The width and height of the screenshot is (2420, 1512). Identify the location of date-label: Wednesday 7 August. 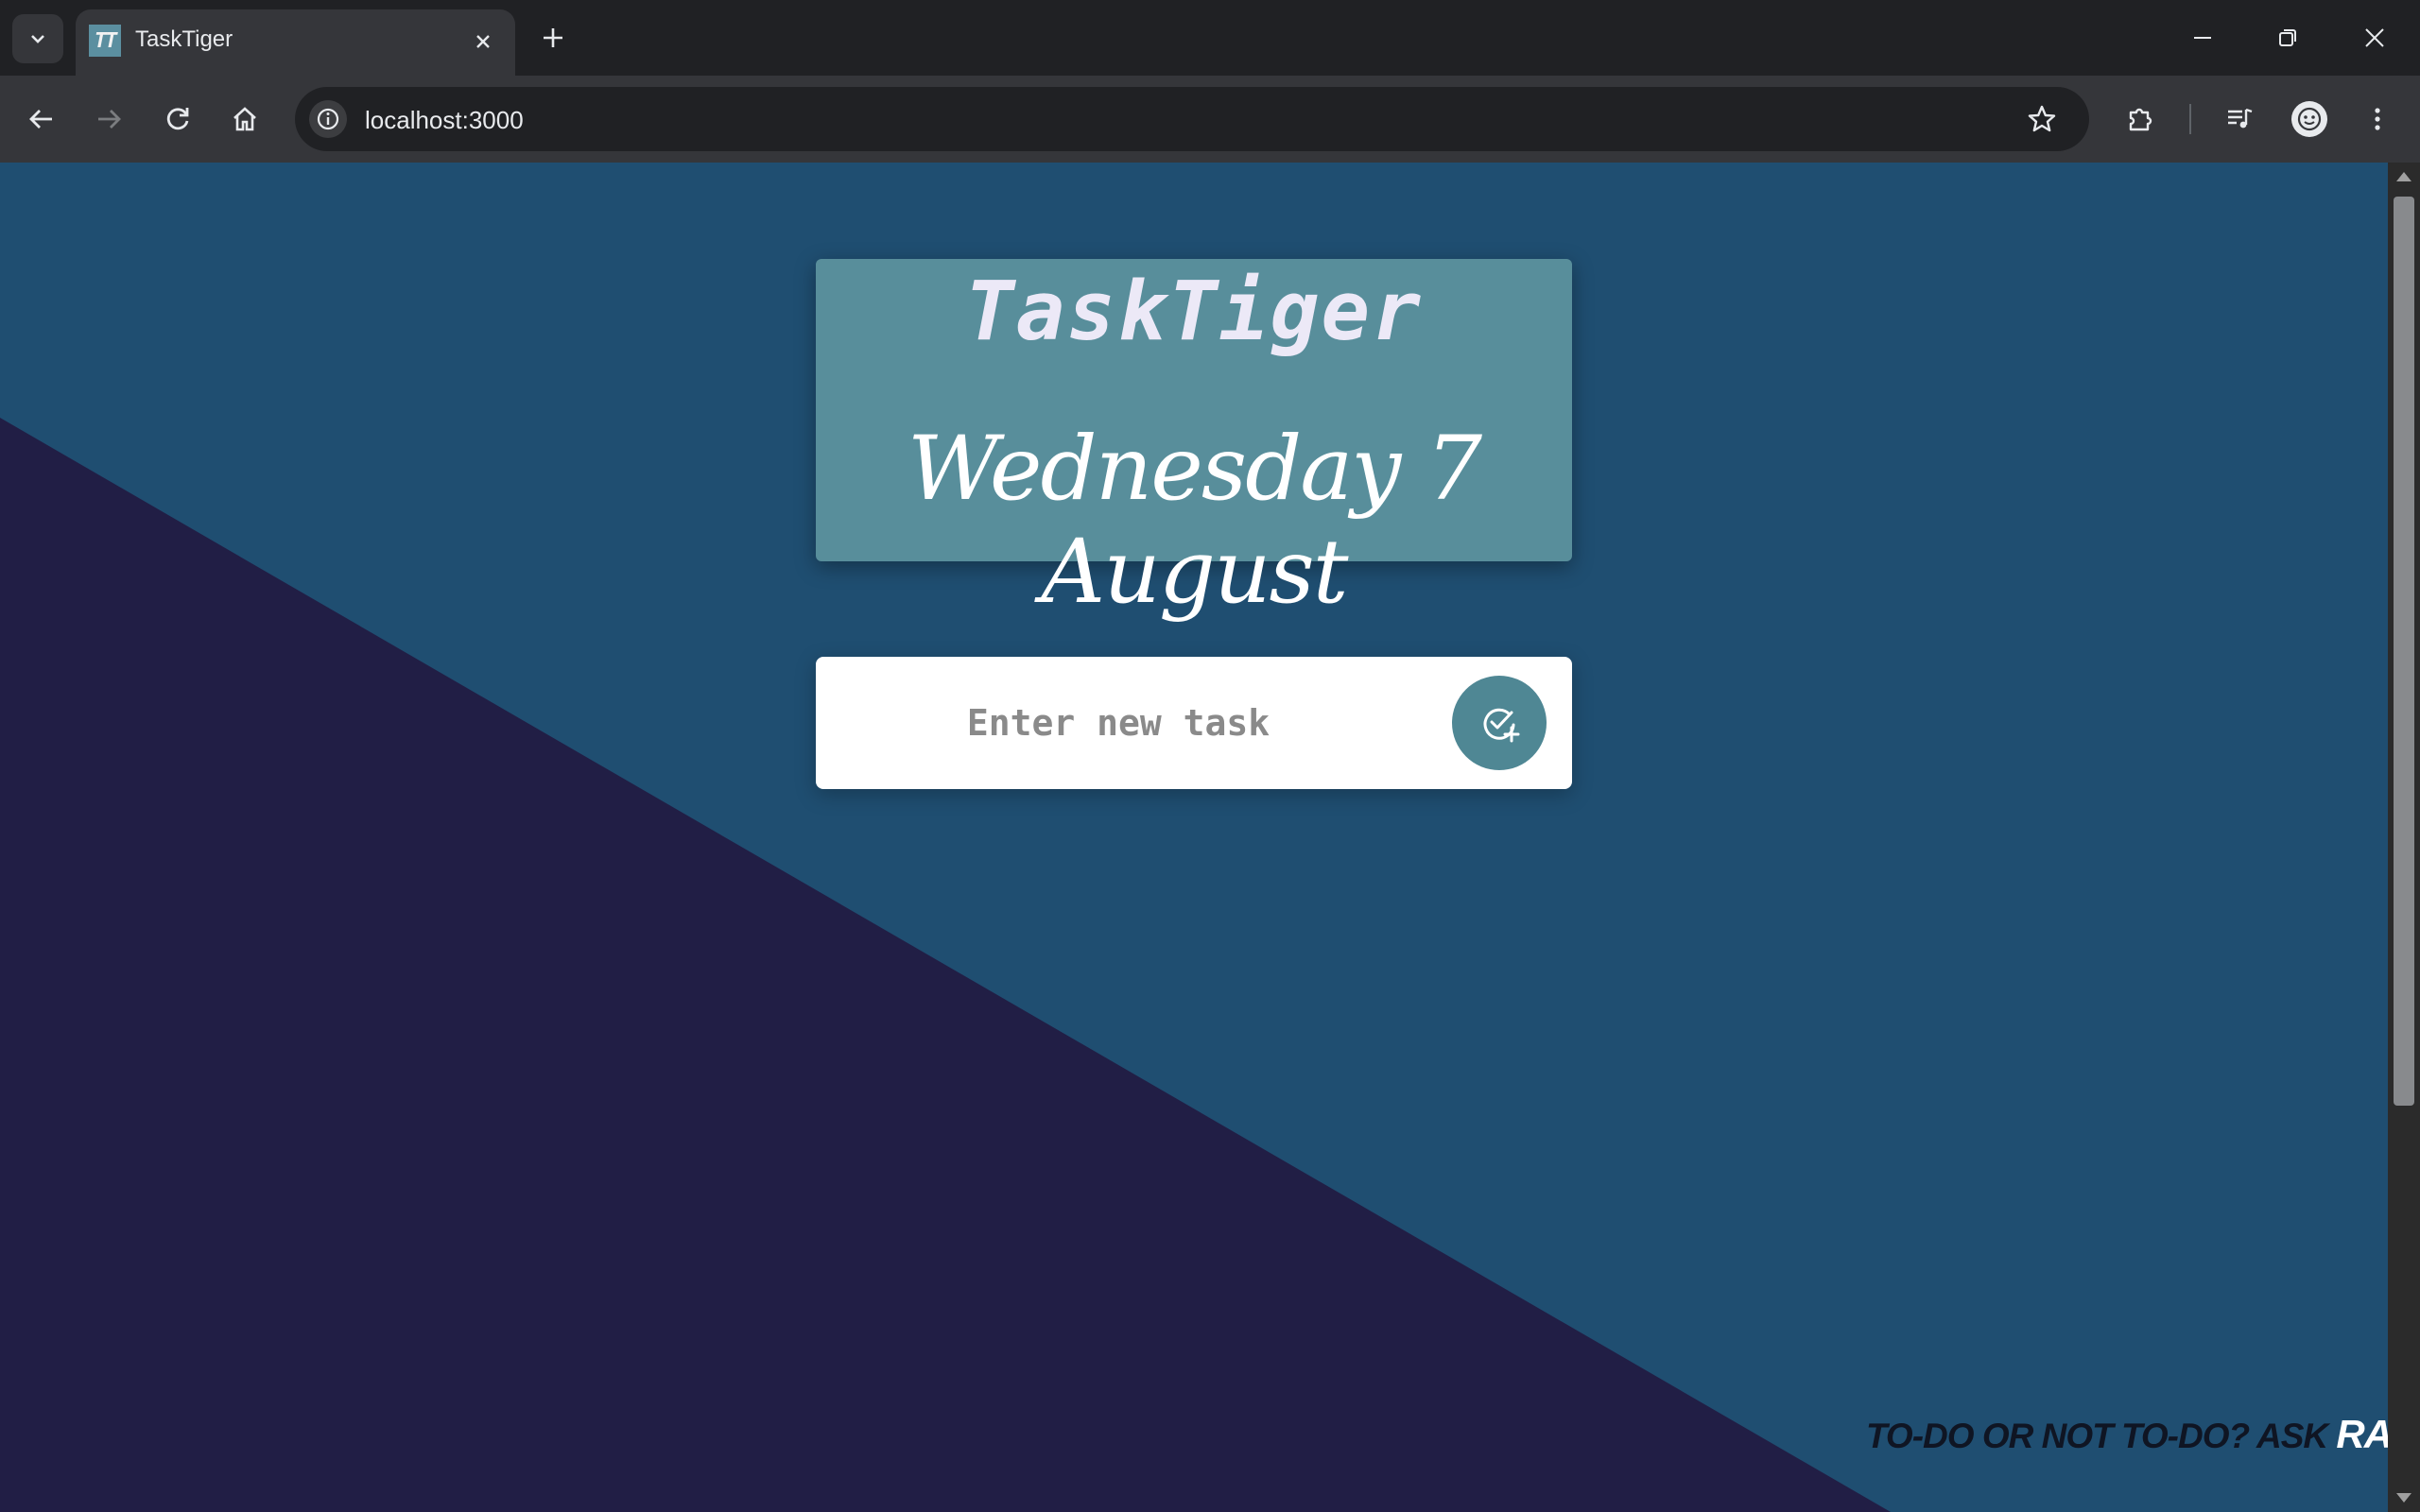
(1194, 521).